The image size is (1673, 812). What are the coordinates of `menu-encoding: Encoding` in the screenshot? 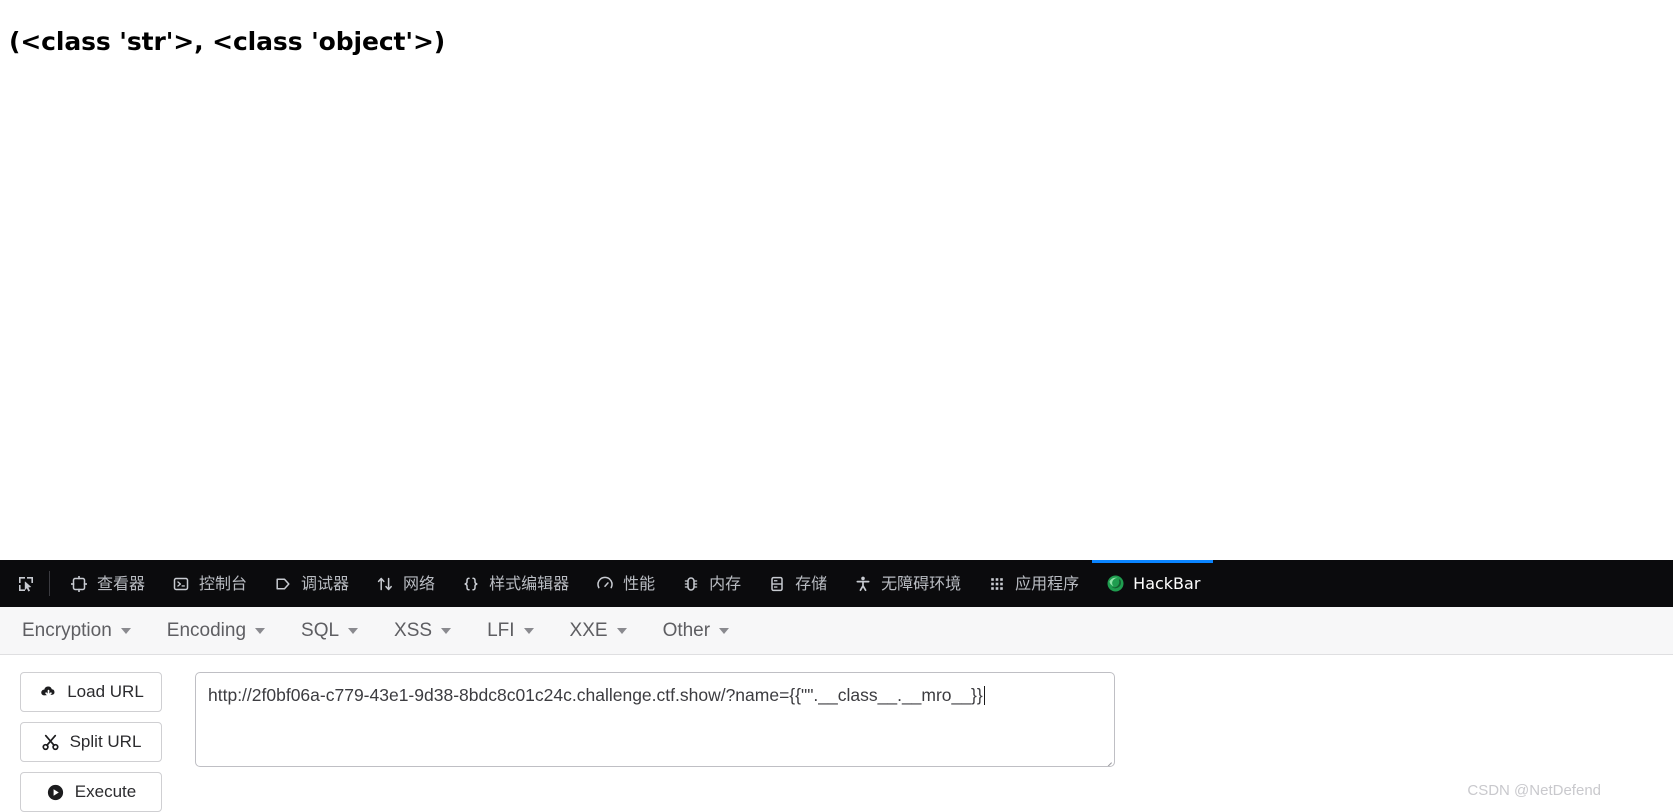 It's located at (227, 631).